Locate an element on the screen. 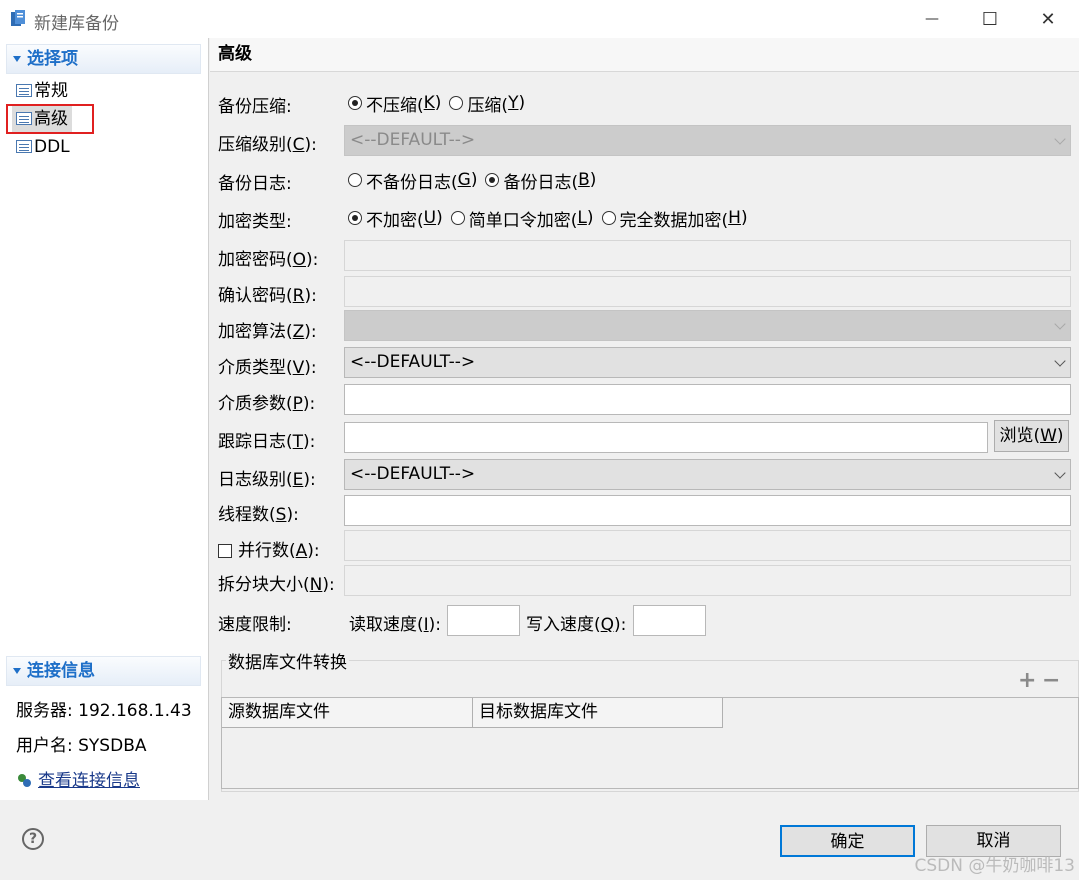 Image resolution: width=1079 pixels, height=880 pixels. minimize-button: — is located at coordinates (932, 19).